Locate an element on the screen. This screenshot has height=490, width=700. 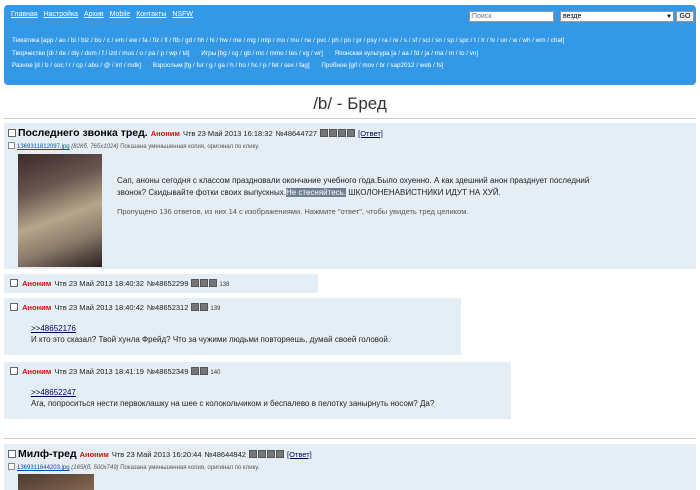
post-text-line: ШКОЛОНЕНАВИСТНИКИ ИДУТ НА ХУЙ. is located at coordinates (423, 192).